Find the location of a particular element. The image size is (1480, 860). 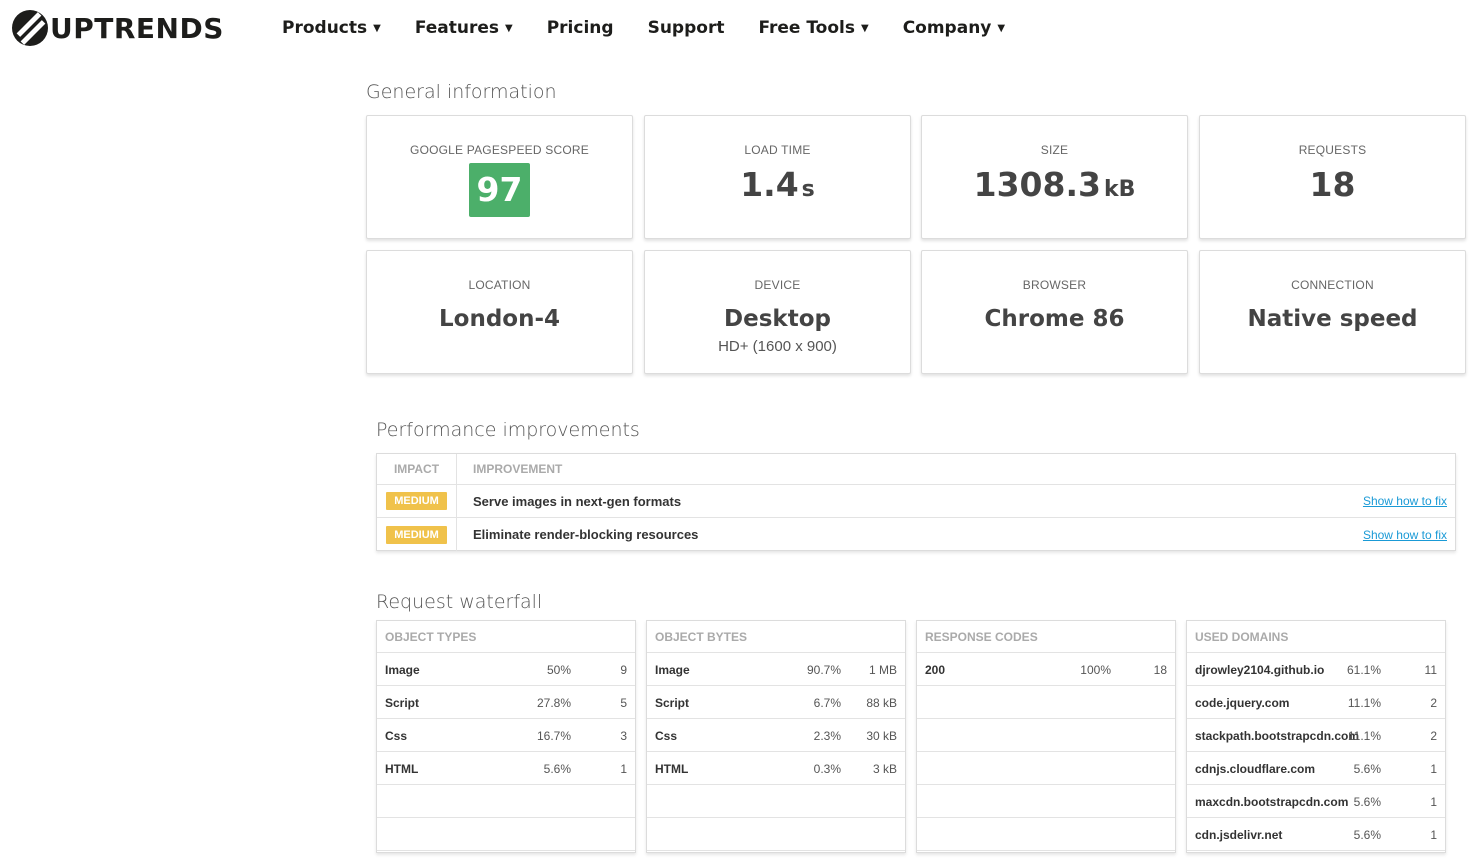

value-number: 1.4 is located at coordinates (769, 184).